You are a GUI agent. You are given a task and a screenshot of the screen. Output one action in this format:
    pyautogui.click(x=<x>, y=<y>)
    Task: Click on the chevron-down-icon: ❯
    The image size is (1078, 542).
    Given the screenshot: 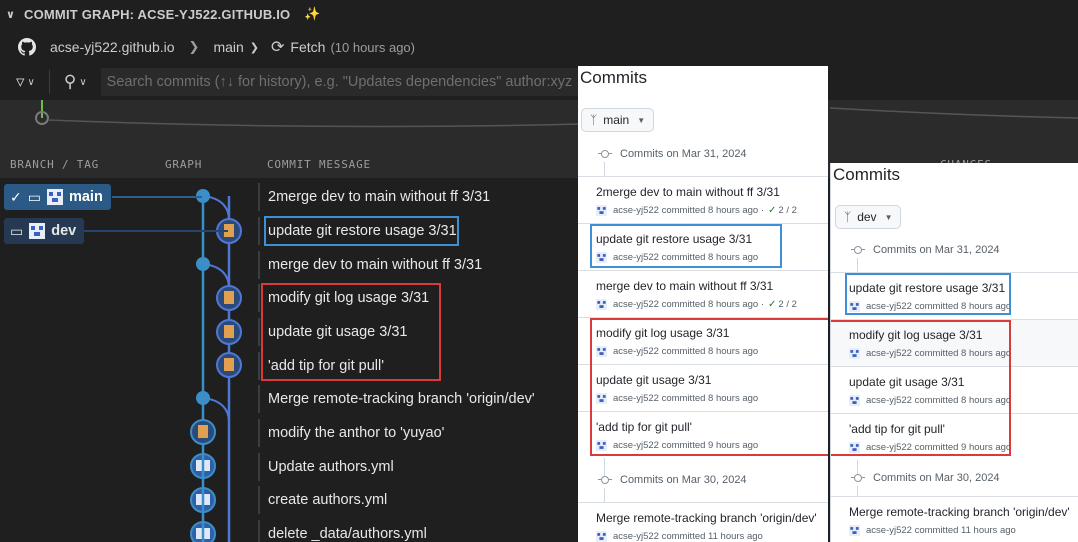 What is the action you would take?
    pyautogui.click(x=254, y=47)
    